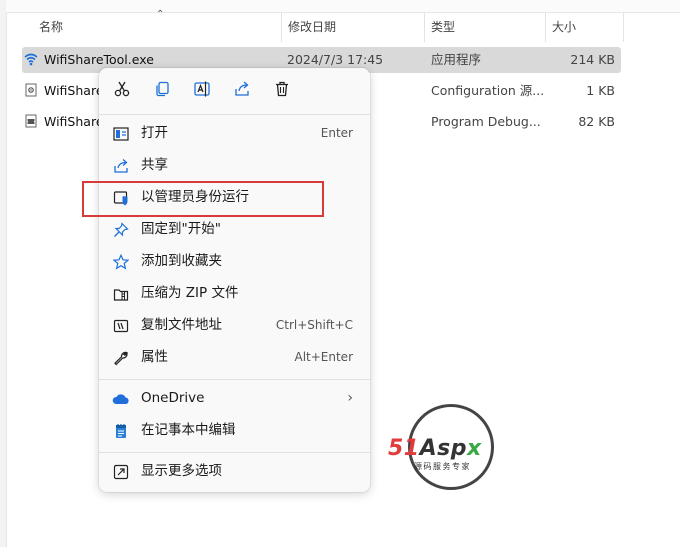  I want to click on cut-button, so click(122, 90).